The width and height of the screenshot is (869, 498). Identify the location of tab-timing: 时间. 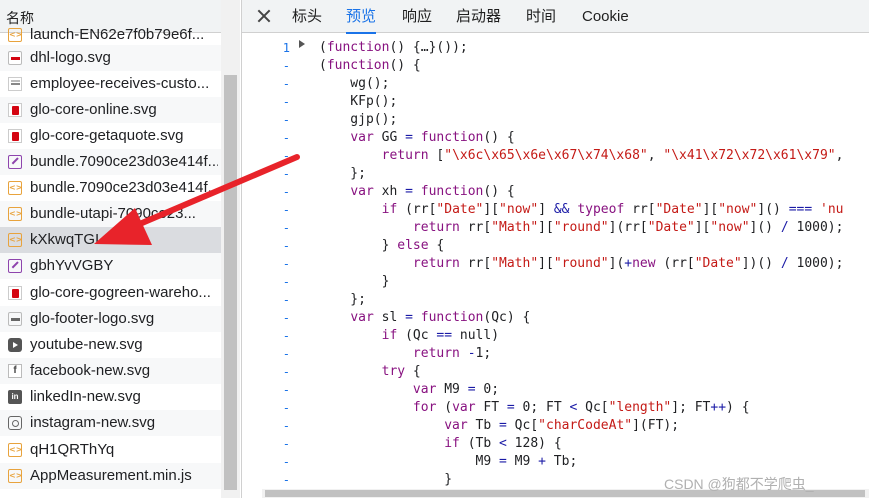
(541, 16).